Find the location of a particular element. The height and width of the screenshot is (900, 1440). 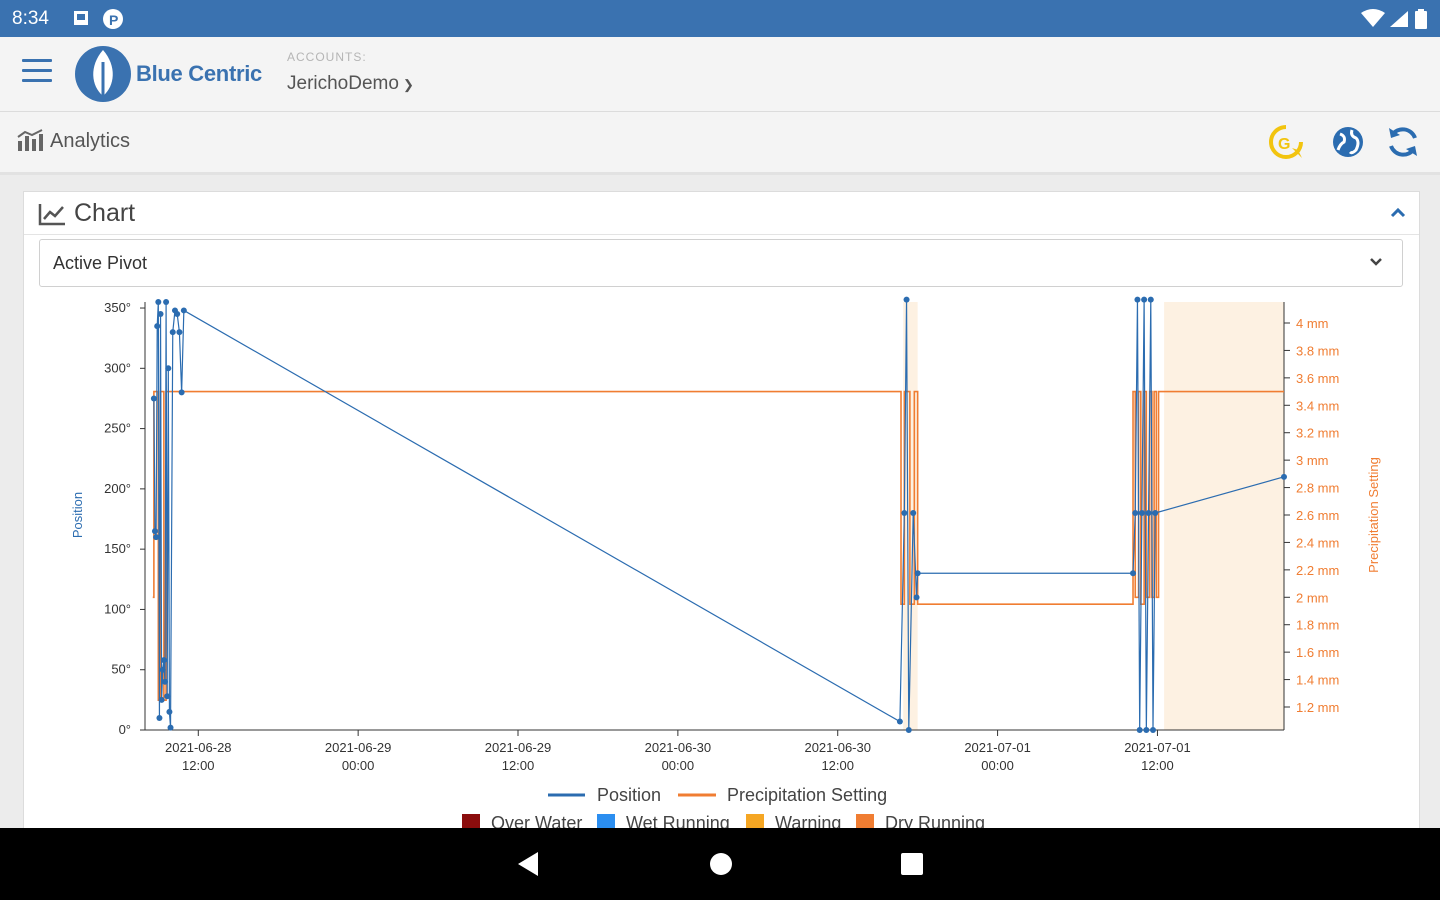

status-legend-label: Warning is located at coordinates (808, 820).